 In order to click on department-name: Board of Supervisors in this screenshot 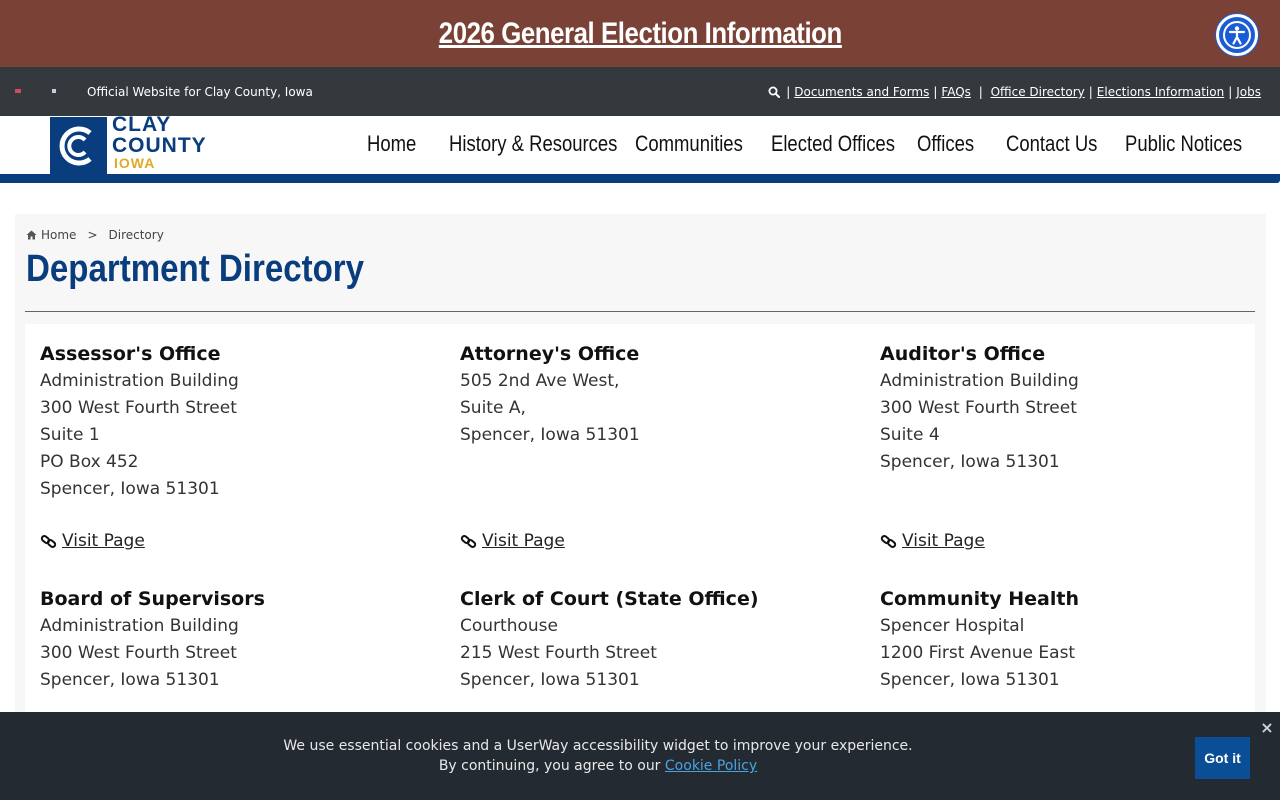, I will do `click(152, 599)`.